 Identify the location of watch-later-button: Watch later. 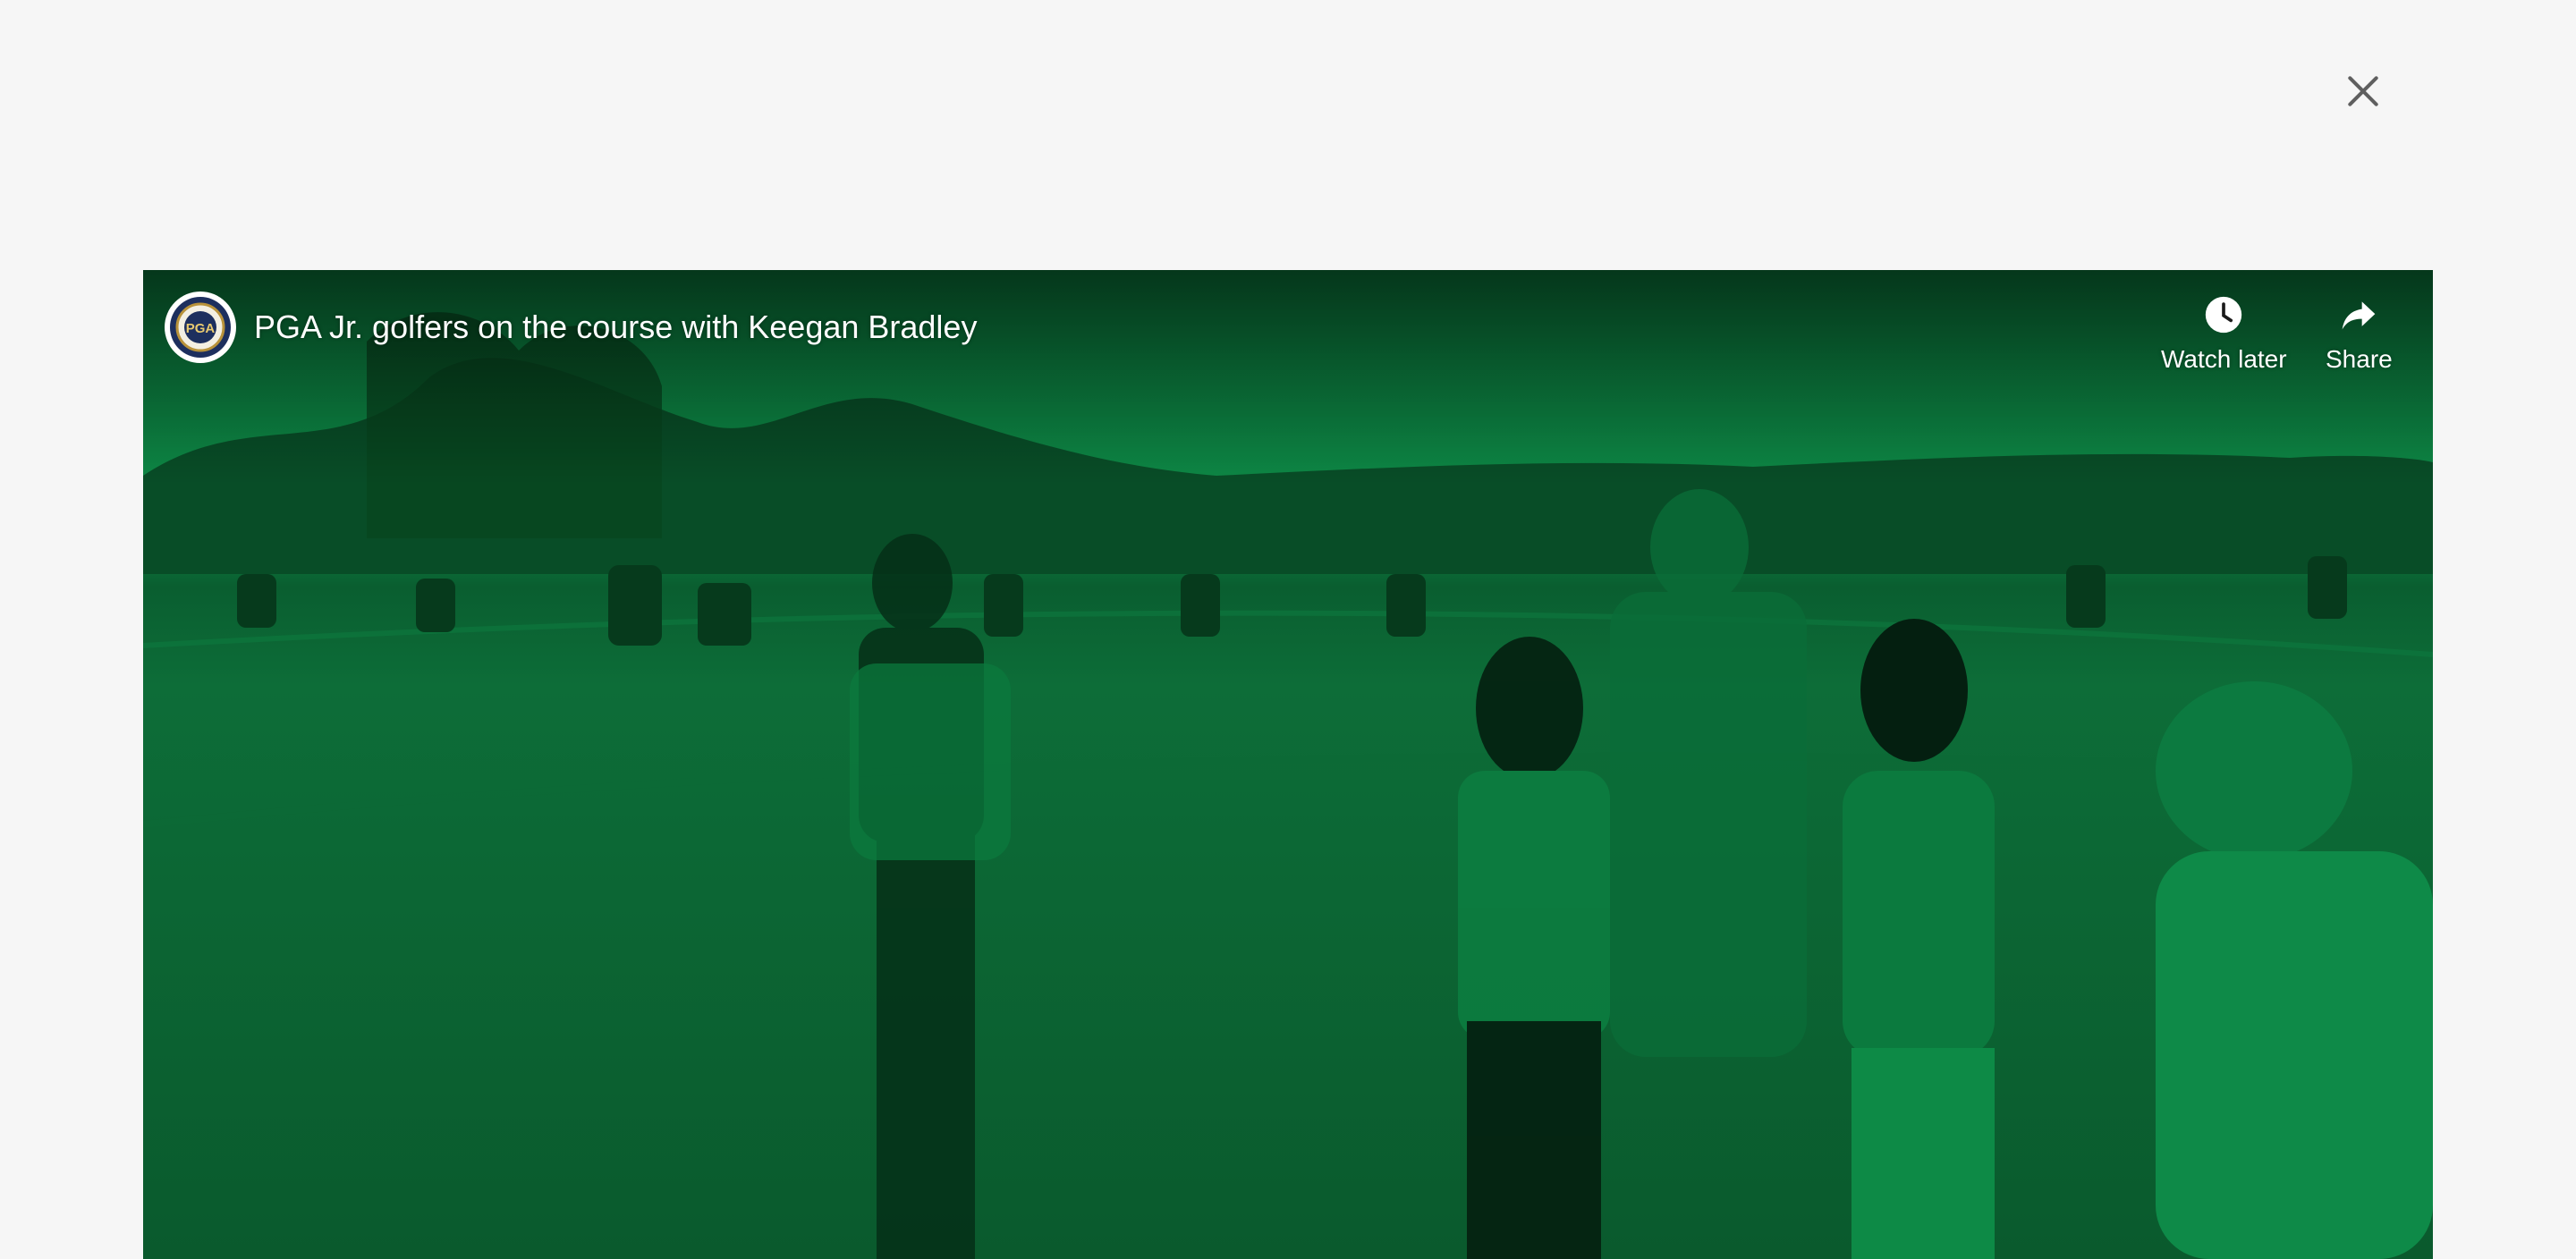
(2224, 334).